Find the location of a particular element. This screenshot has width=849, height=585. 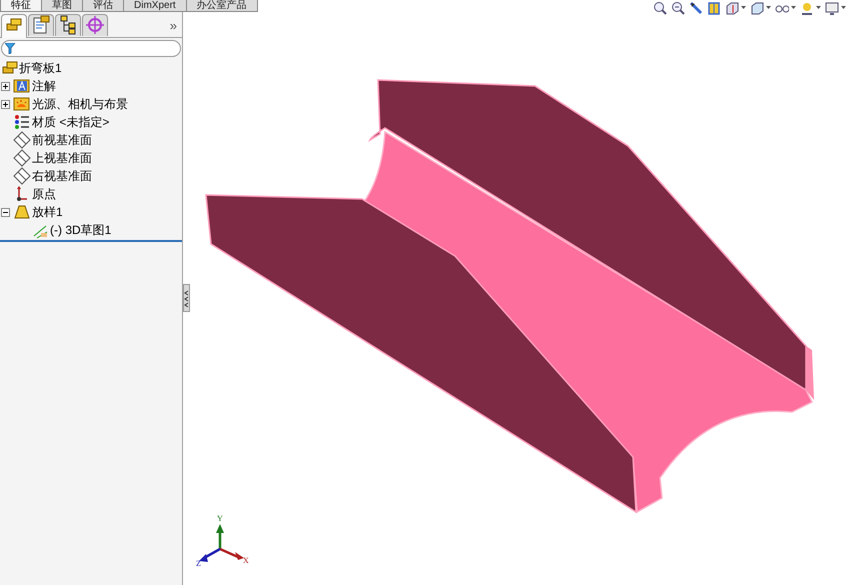

zoom-to-fit-button is located at coordinates (660, 7).